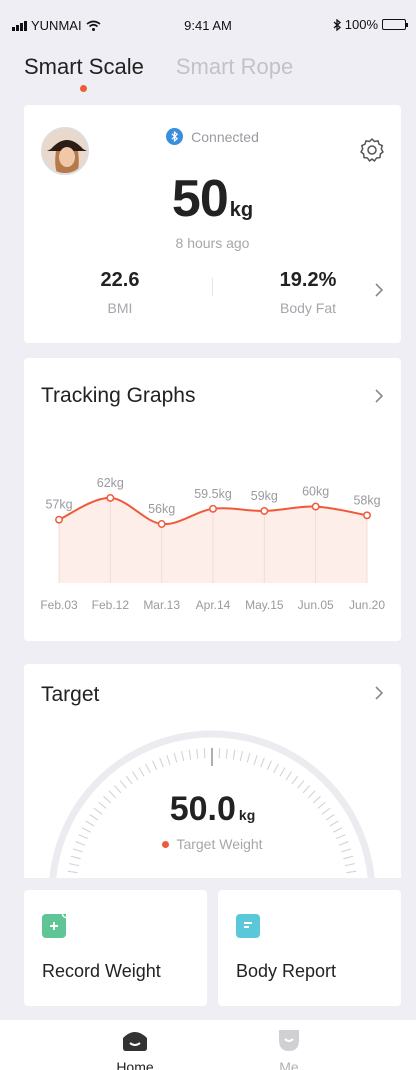 This screenshot has height=1070, width=416. What do you see at coordinates (161, 509) in the screenshot?
I see `chart-data-label: 56kg` at bounding box center [161, 509].